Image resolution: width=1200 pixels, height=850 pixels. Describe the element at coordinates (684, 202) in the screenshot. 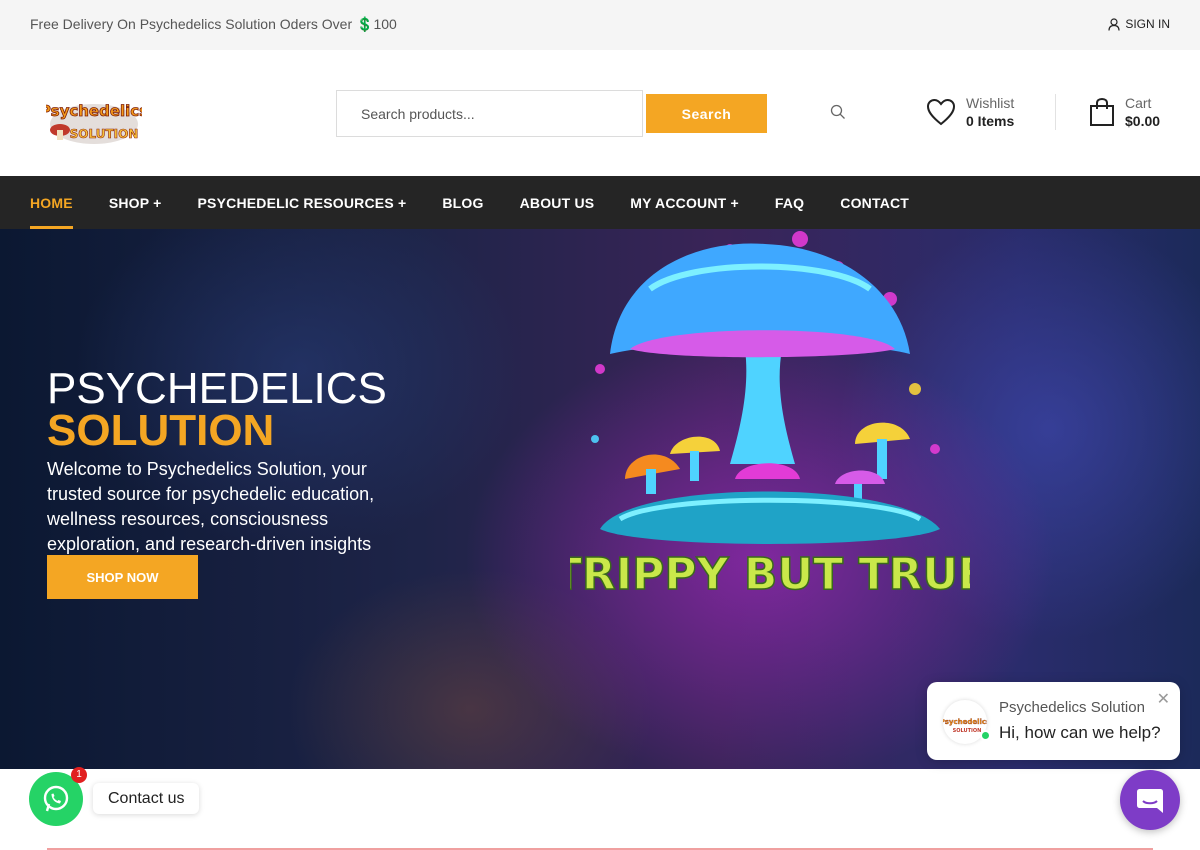

I see `nav-my-account: MY ACCOUNT +` at that location.